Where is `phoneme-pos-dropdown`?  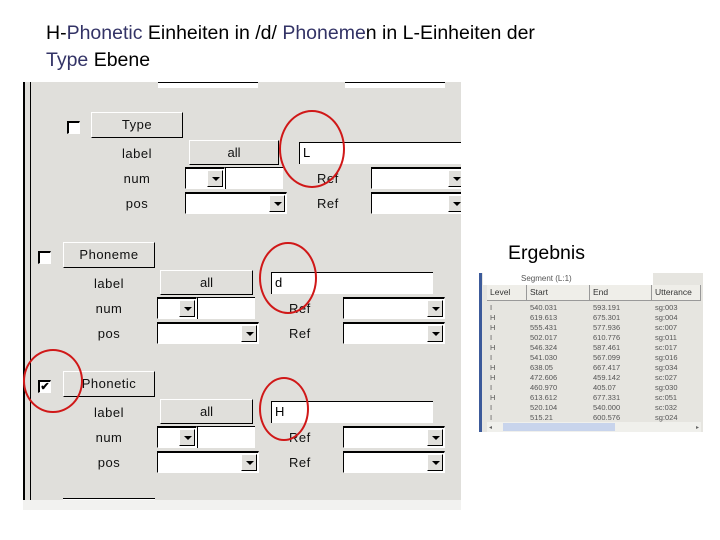
phoneme-pos-dropdown is located at coordinates (208, 333).